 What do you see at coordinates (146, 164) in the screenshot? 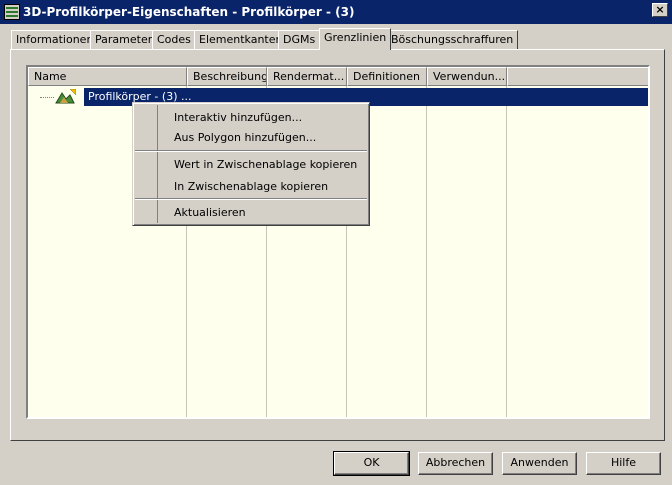
I see `menu-gutter` at bounding box center [146, 164].